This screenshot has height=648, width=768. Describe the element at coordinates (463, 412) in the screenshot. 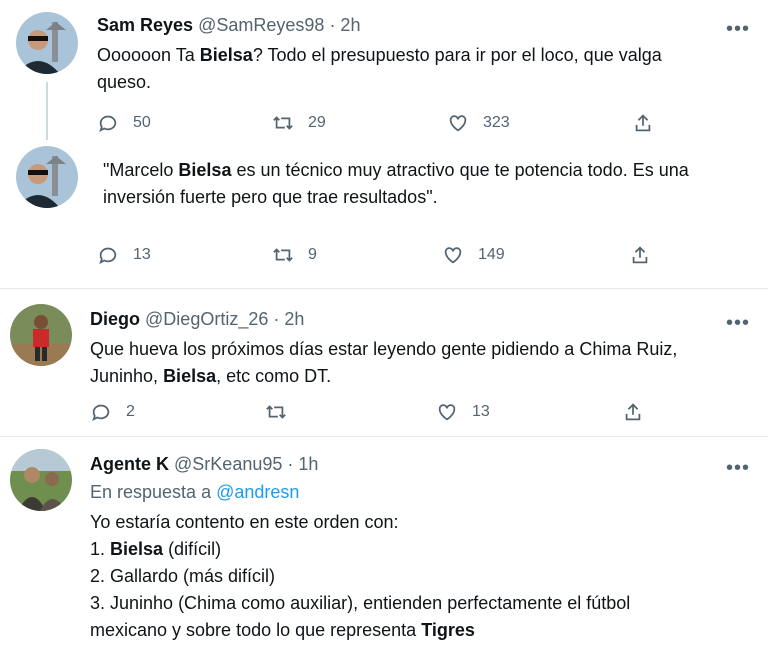

I see `like-button: 13` at that location.